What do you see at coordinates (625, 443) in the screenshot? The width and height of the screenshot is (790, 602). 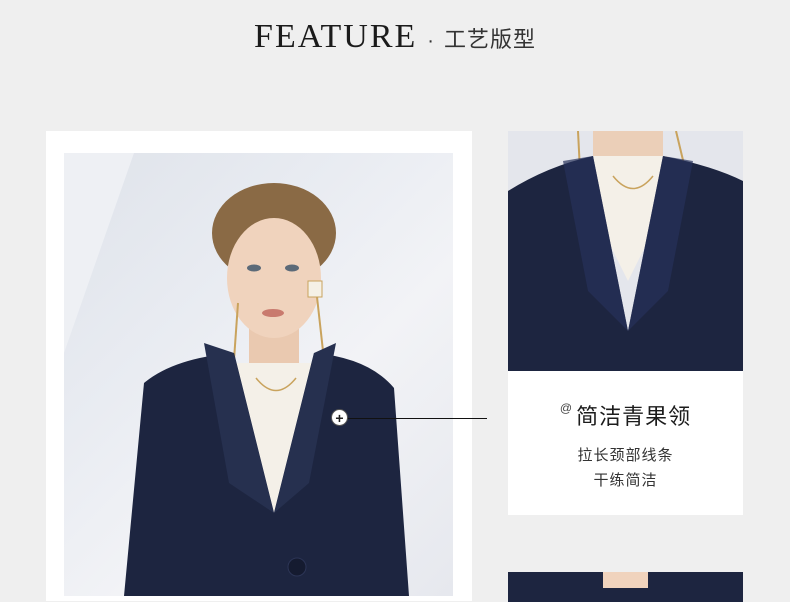 I see `feature-caption-card: @ 简洁青果领 拉长颈部线条 干练简洁` at bounding box center [625, 443].